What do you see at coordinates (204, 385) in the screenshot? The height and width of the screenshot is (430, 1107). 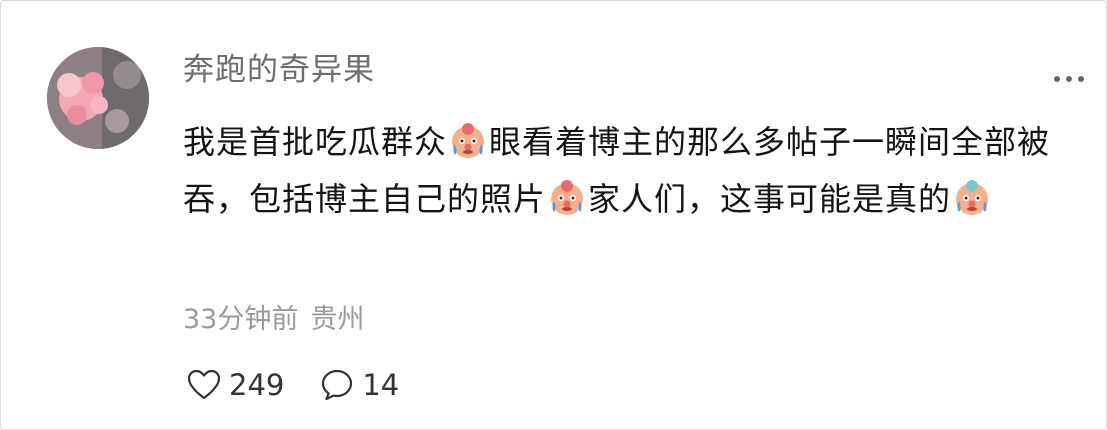 I see `heart-icon` at bounding box center [204, 385].